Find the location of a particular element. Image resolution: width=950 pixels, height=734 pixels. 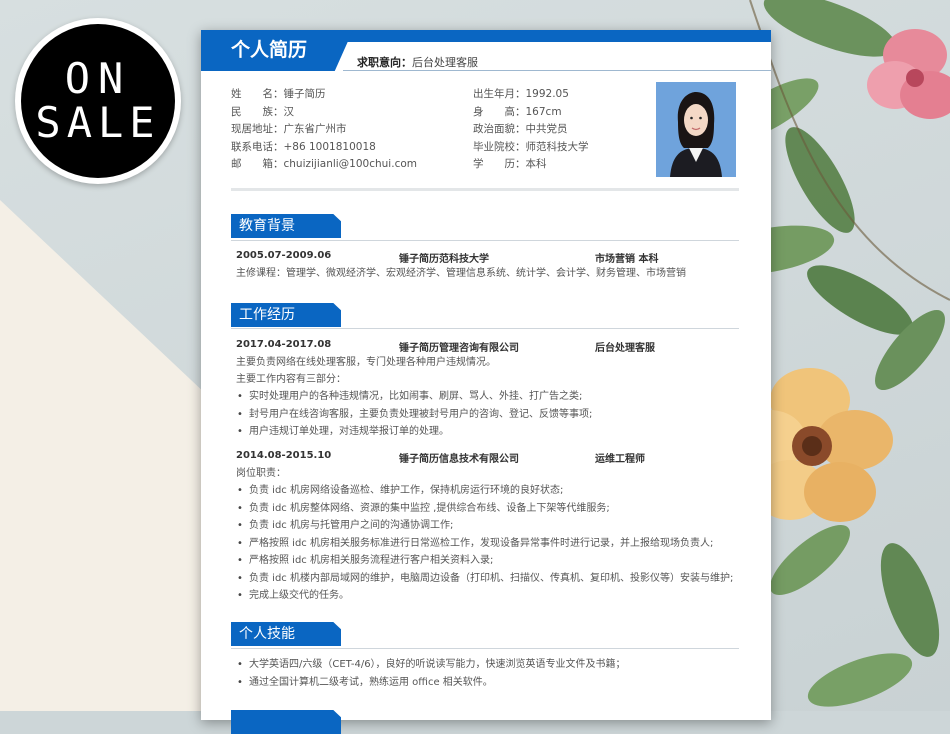

info-row: 邮 箱：chuizijianli@100chui.com is located at coordinates (324, 165).